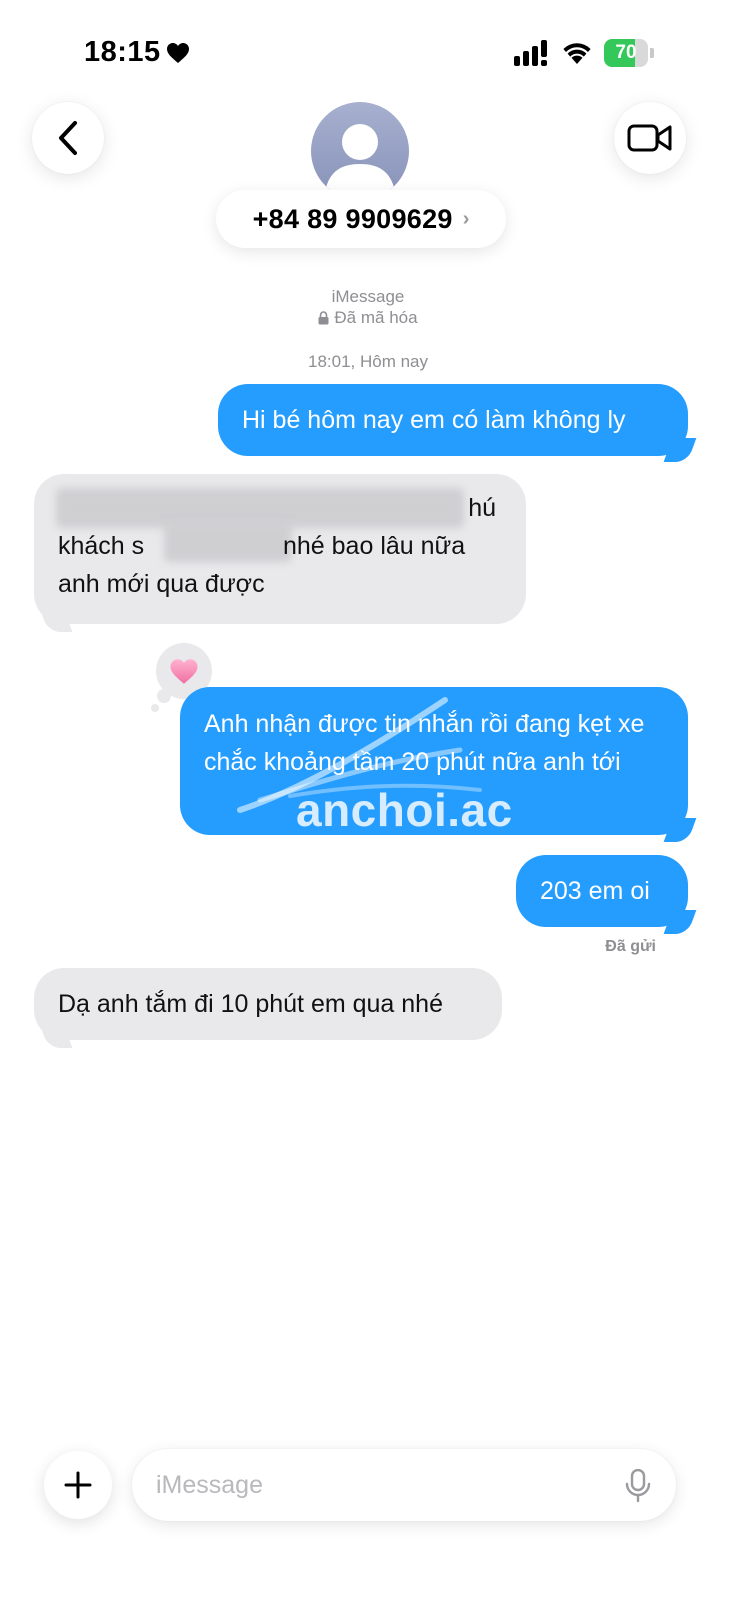 The image size is (736, 1600). Describe the element at coordinates (101, 546) in the screenshot. I see `message-text: khách s` at that location.